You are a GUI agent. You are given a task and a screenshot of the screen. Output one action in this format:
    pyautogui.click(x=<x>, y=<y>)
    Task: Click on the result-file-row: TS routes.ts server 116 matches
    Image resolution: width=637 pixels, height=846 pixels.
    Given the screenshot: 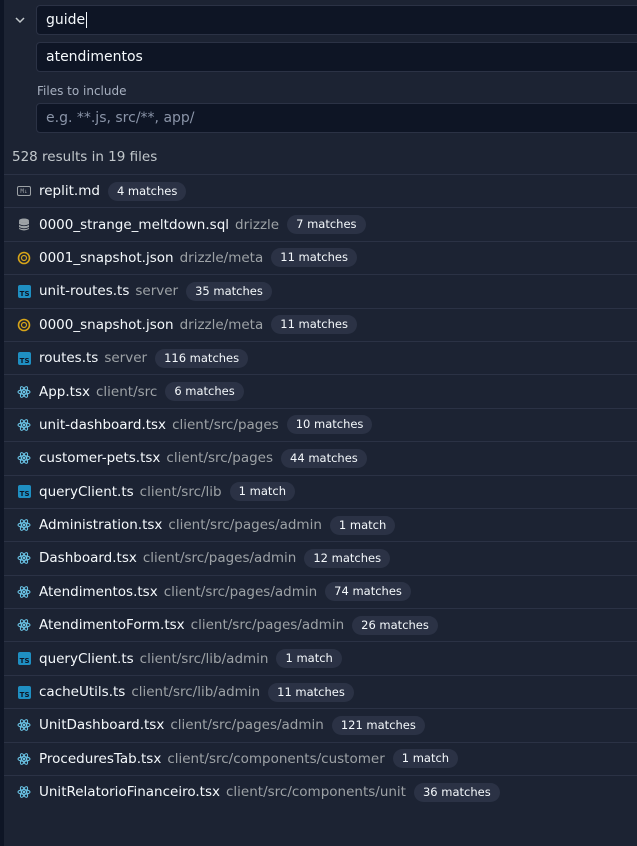 What is the action you would take?
    pyautogui.click(x=320, y=357)
    